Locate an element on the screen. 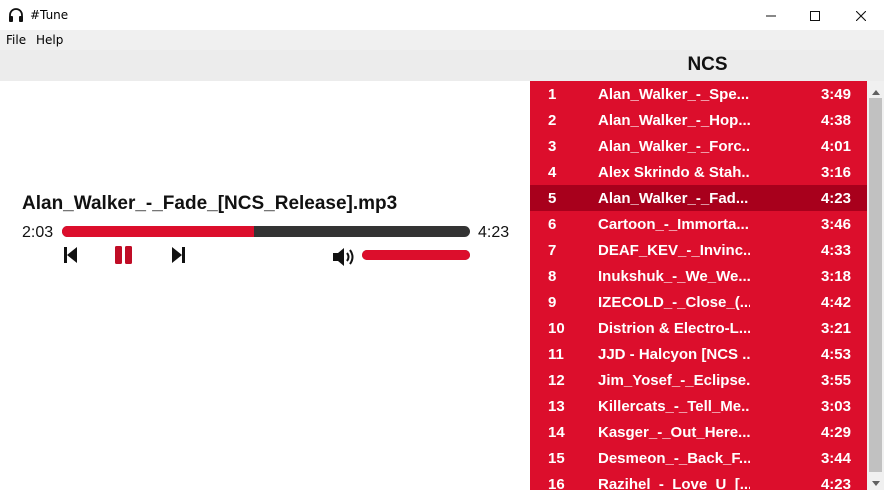 This screenshot has height=491, width=884. scroll-up-icon is located at coordinates (875, 89).